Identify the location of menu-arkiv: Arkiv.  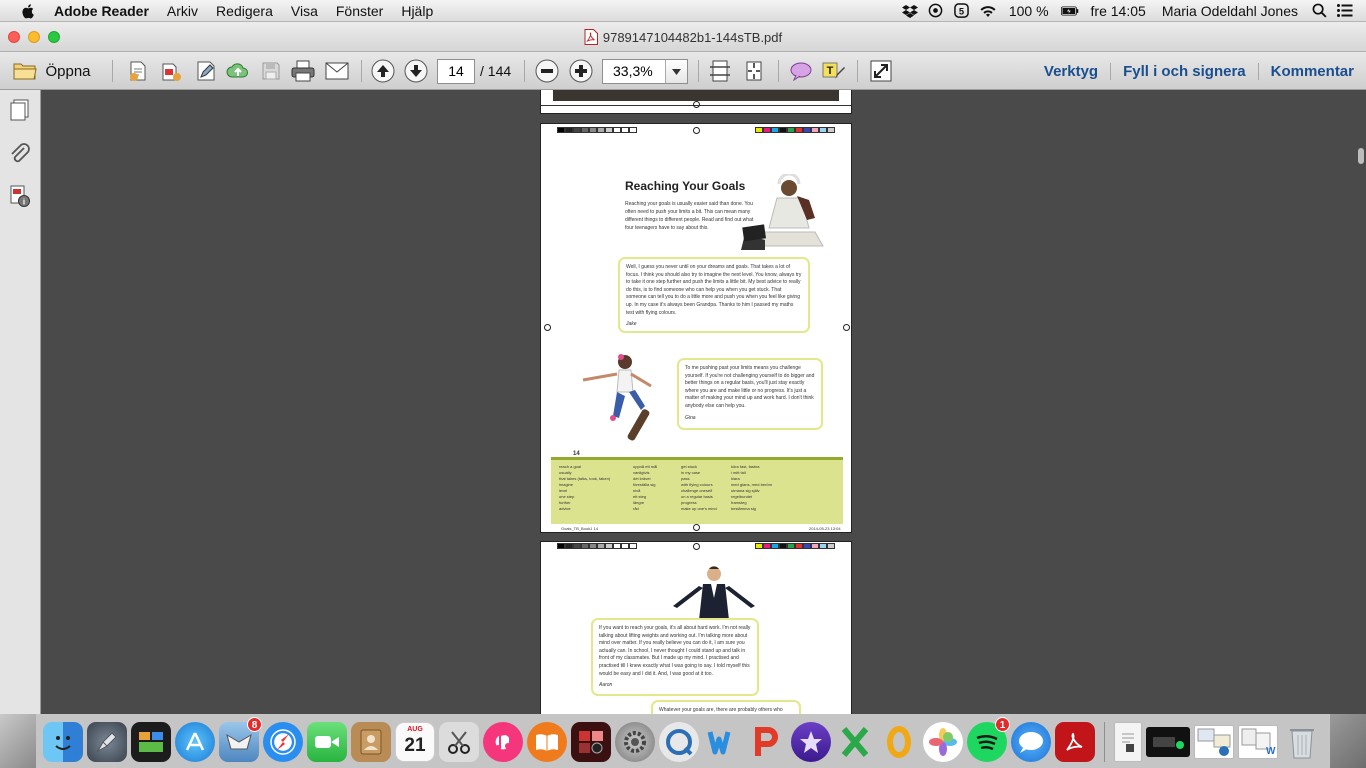
(182, 11).